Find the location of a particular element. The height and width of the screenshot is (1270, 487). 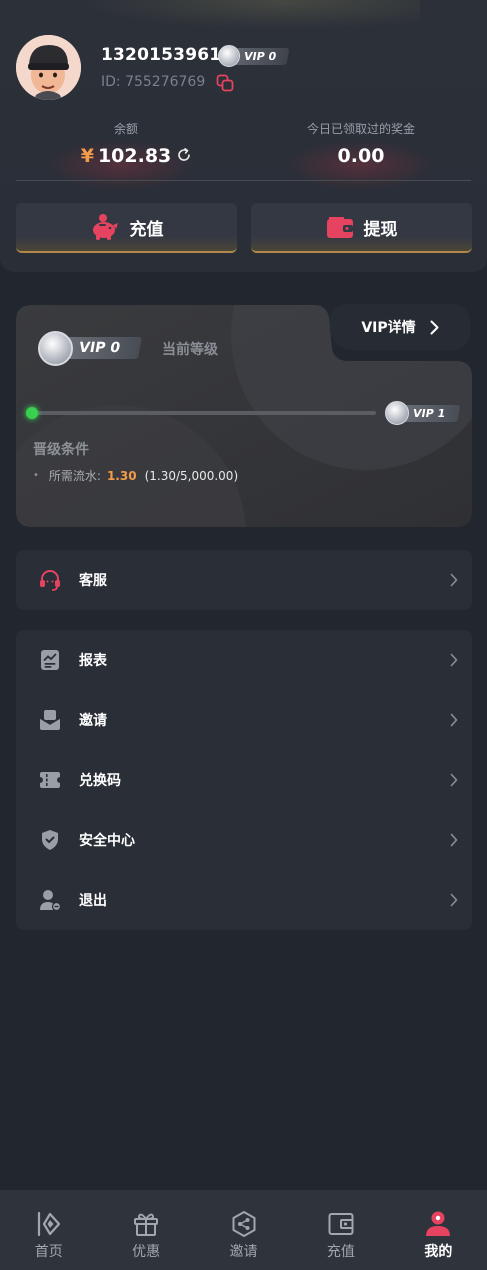

vip-level-badge: VIP 0 is located at coordinates (255, 56).